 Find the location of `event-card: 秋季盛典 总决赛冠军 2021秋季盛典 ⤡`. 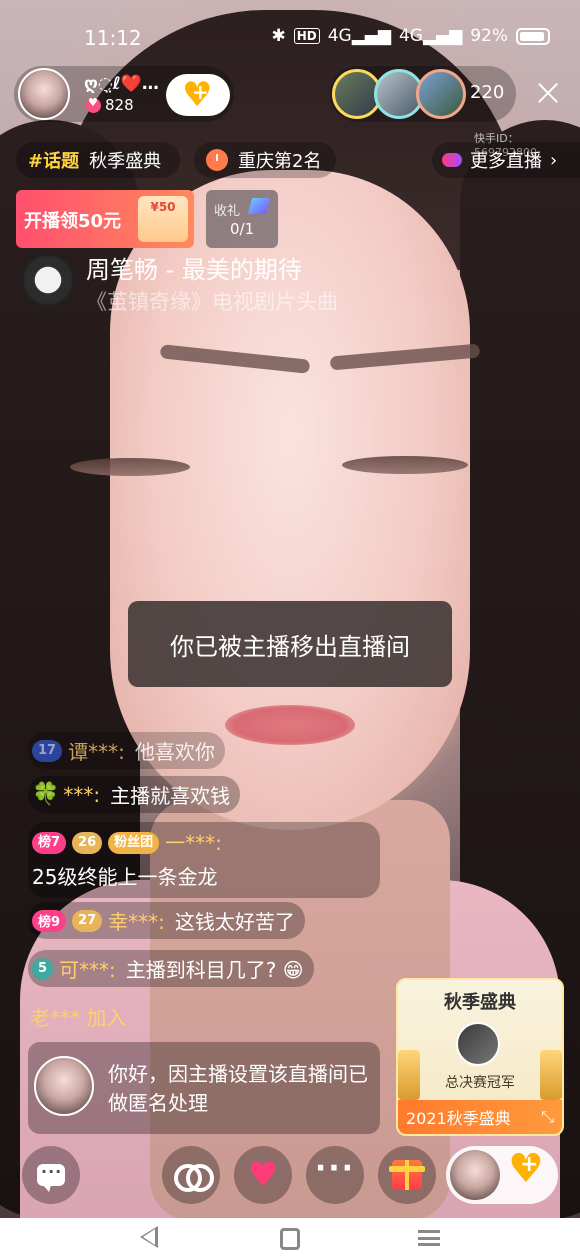

event-card: 秋季盛典 总决赛冠军 2021秋季盛典 ⤡ is located at coordinates (480, 1057).